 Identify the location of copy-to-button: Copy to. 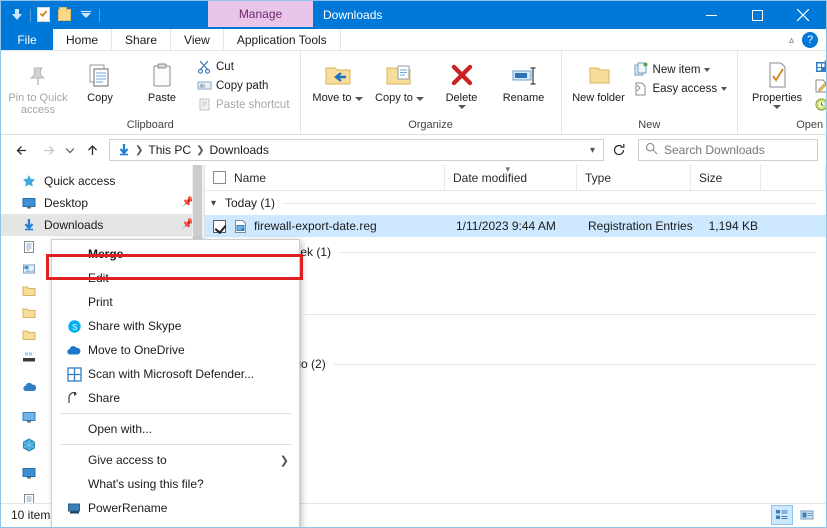
(400, 79).